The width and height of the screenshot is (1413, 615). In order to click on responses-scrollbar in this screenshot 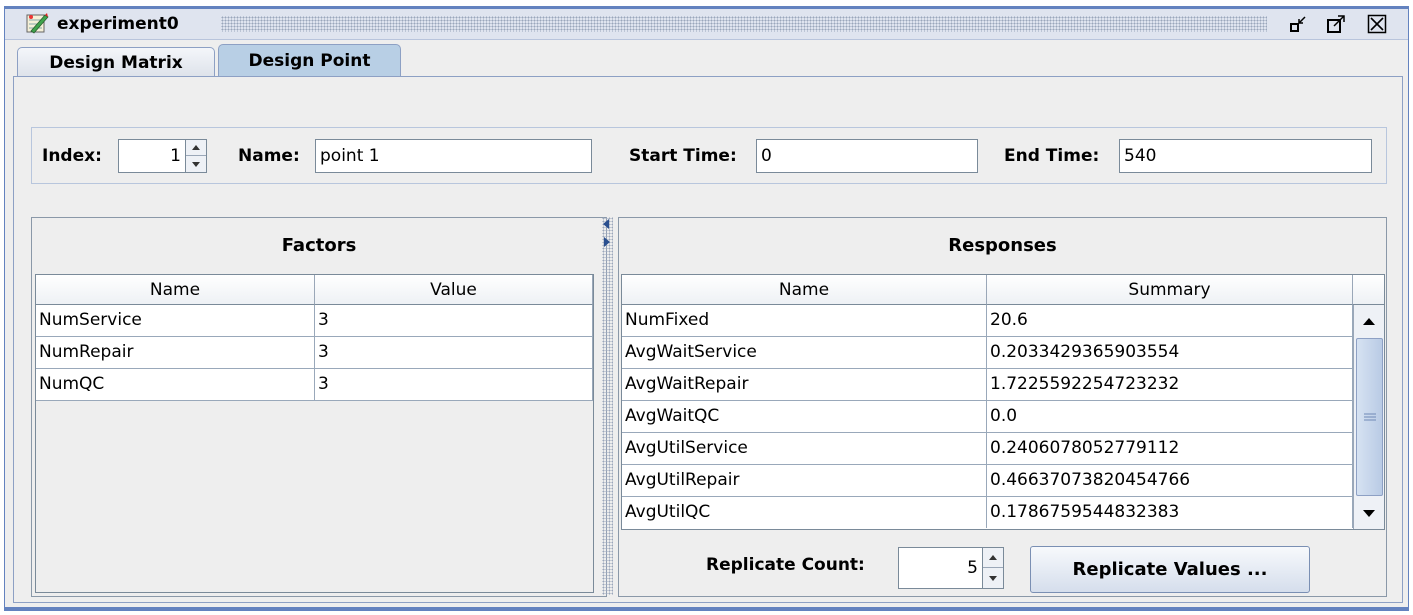, I will do `click(1368, 417)`.